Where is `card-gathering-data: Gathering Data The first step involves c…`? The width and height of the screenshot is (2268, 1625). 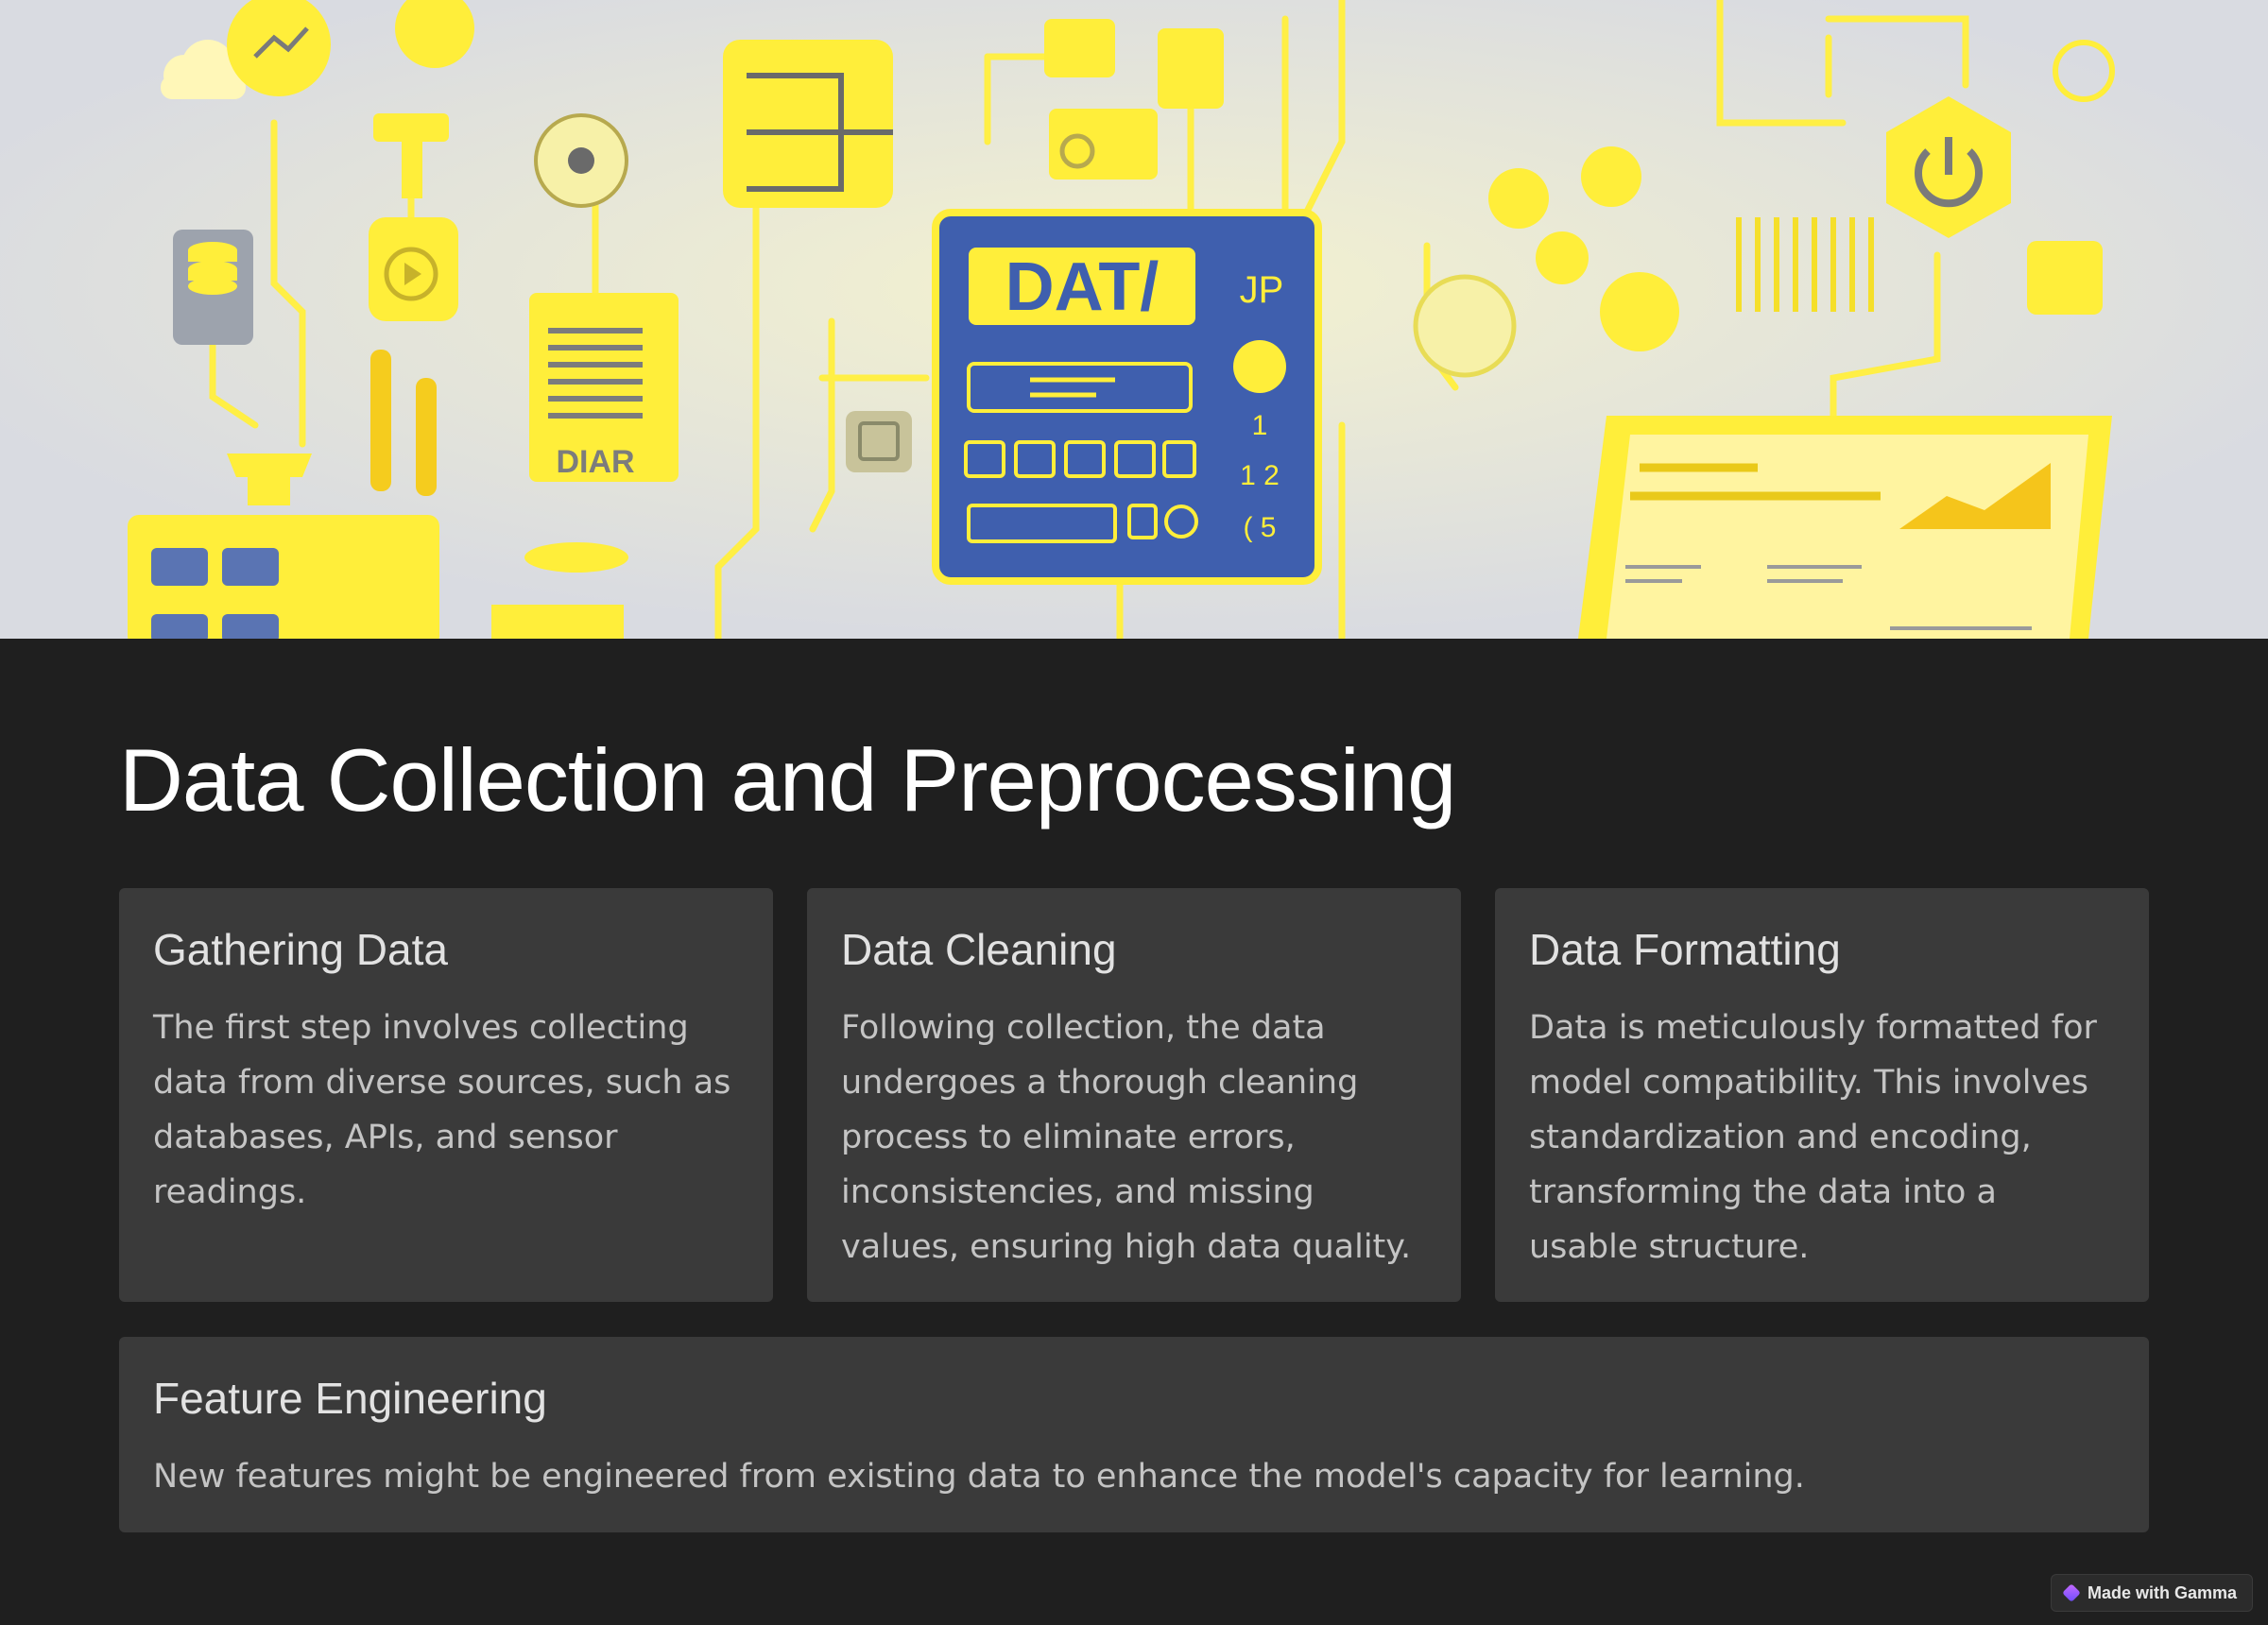
card-gathering-data: Gathering Data The first step involves c… is located at coordinates (446, 1095).